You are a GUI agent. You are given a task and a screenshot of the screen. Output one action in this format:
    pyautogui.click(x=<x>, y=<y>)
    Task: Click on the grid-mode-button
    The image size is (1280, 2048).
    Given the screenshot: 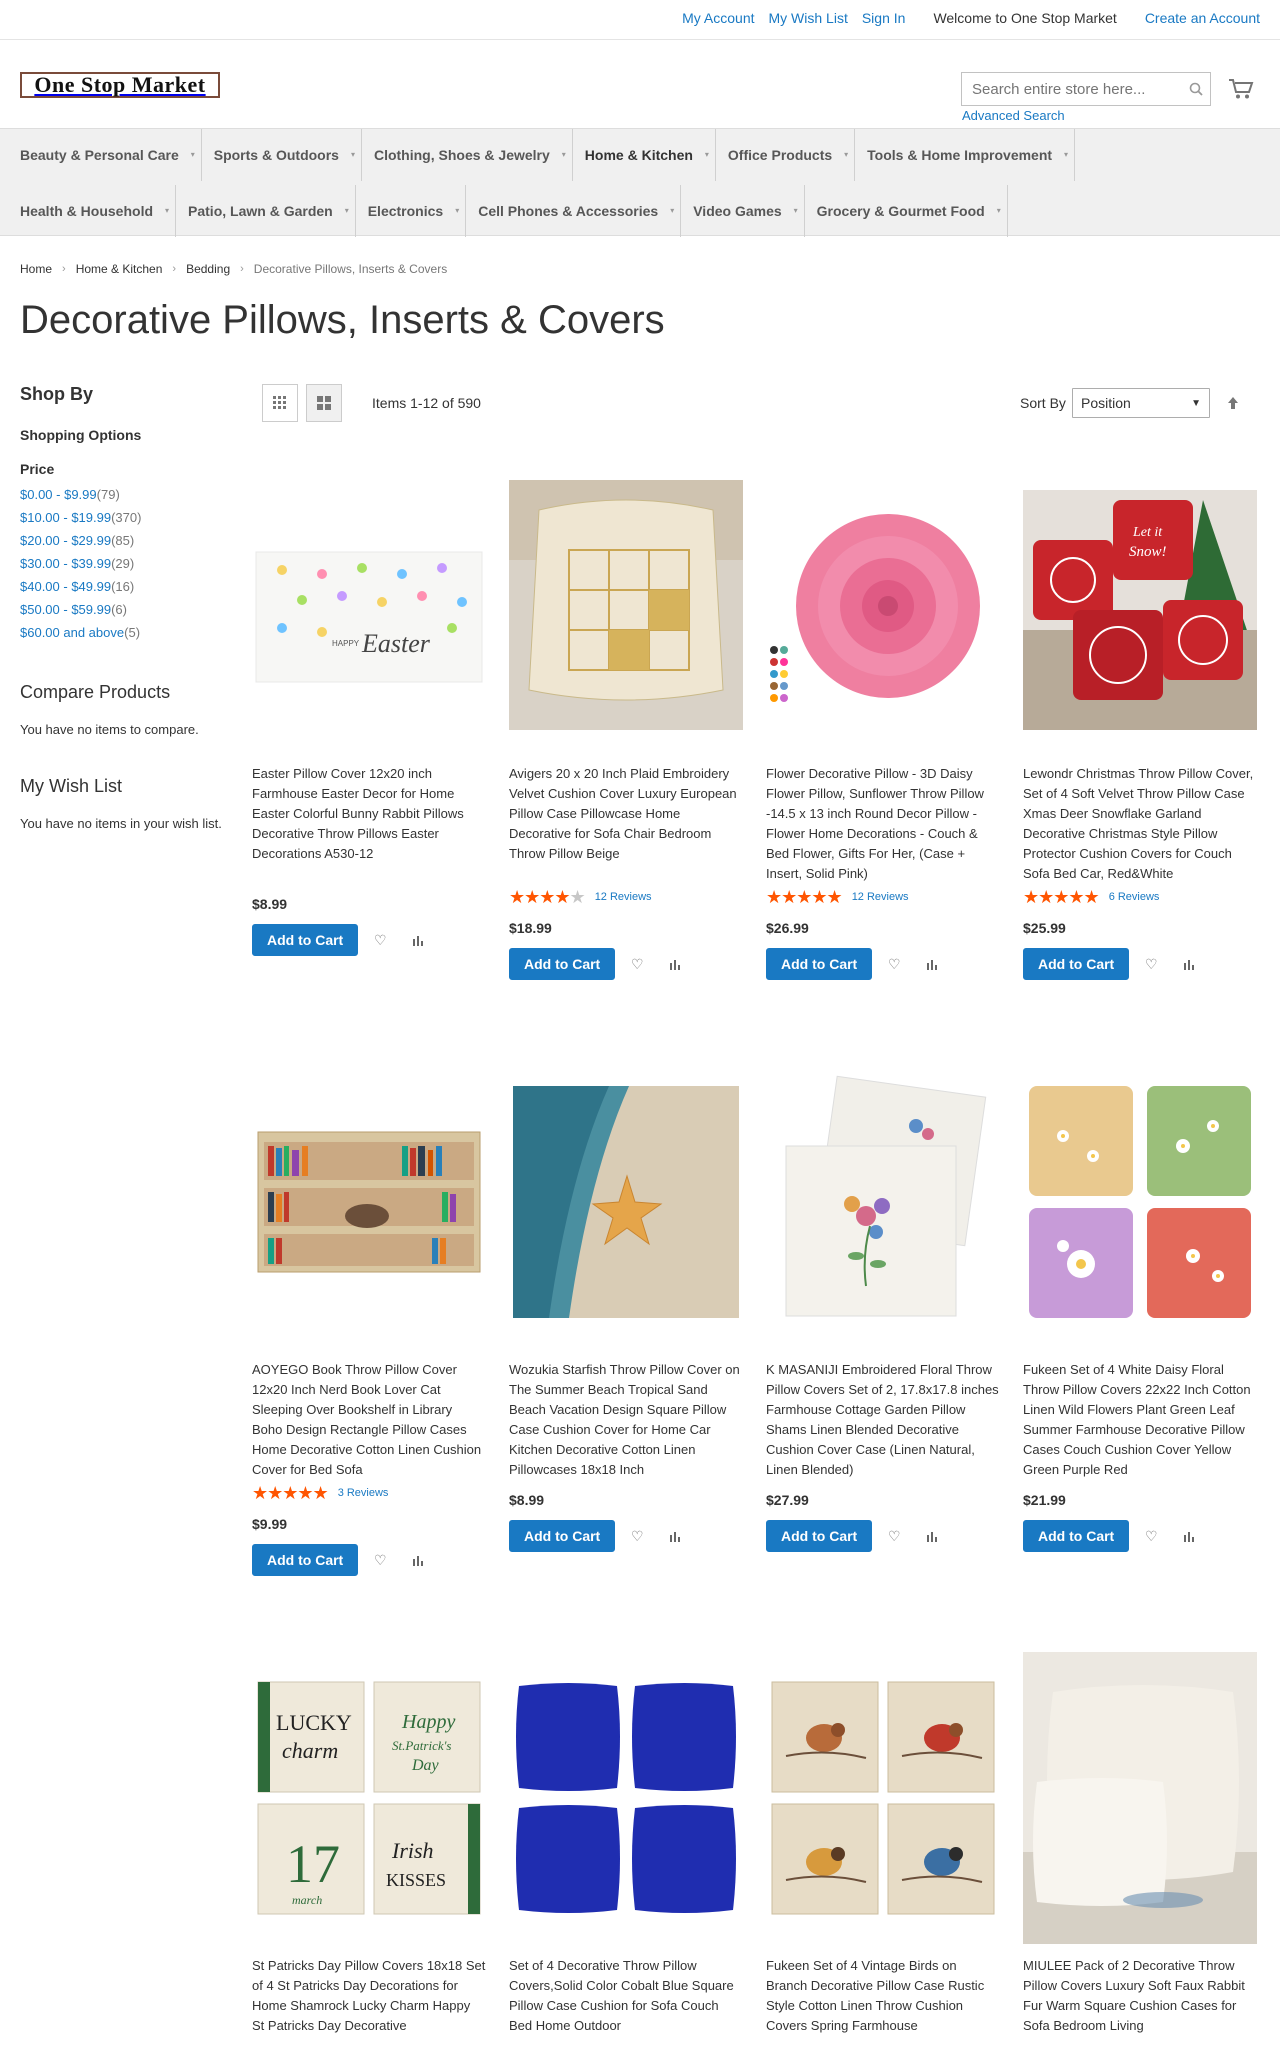 What is the action you would take?
    pyautogui.click(x=280, y=403)
    